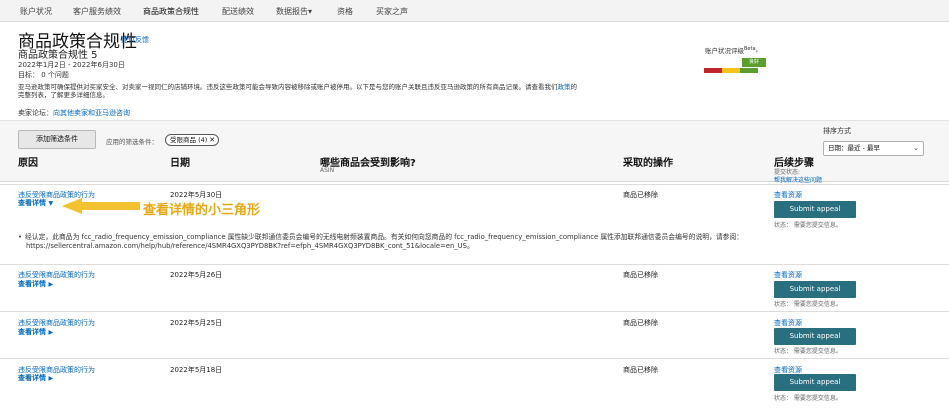 Image resolution: width=949 pixels, height=408 pixels. I want to click on date-range: 2022年1月2日 - 2022年6月30日, so click(71, 65).